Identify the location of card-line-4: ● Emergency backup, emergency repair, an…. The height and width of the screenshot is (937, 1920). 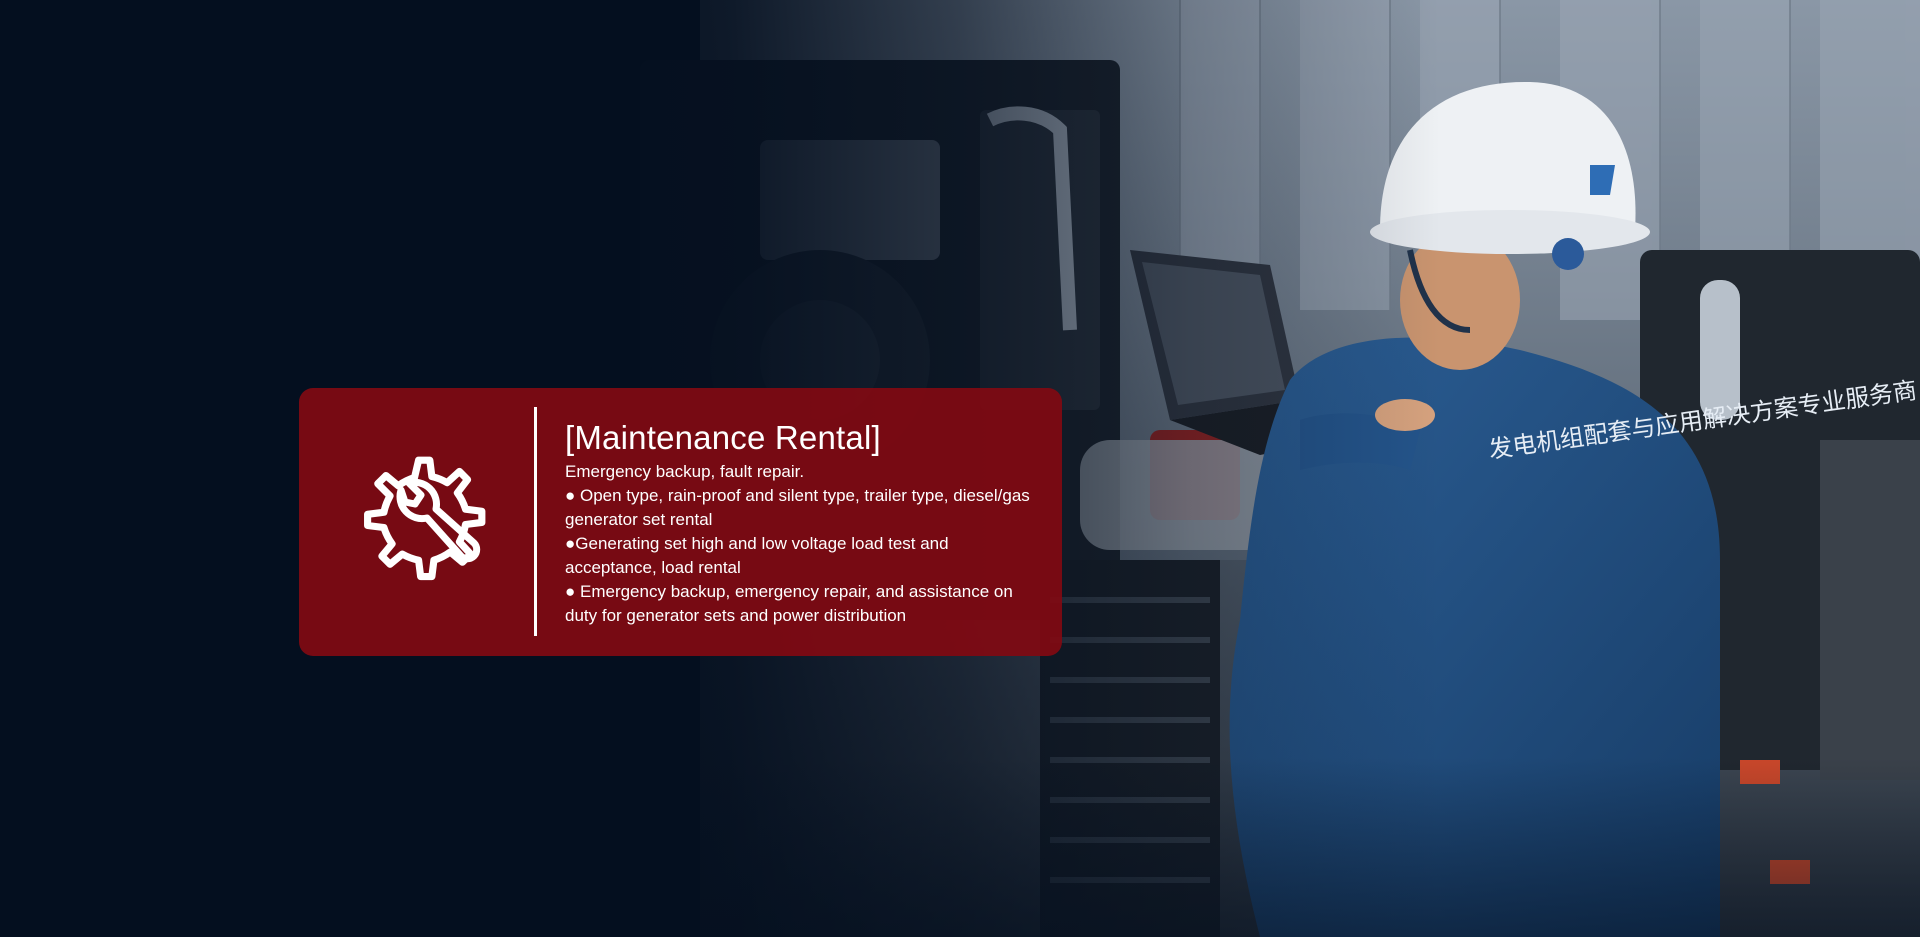
(789, 603).